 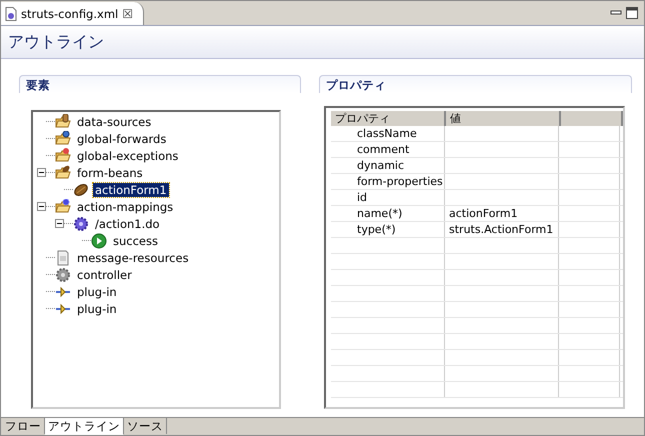 I want to click on tree-item: data-sources, so click(x=114, y=121).